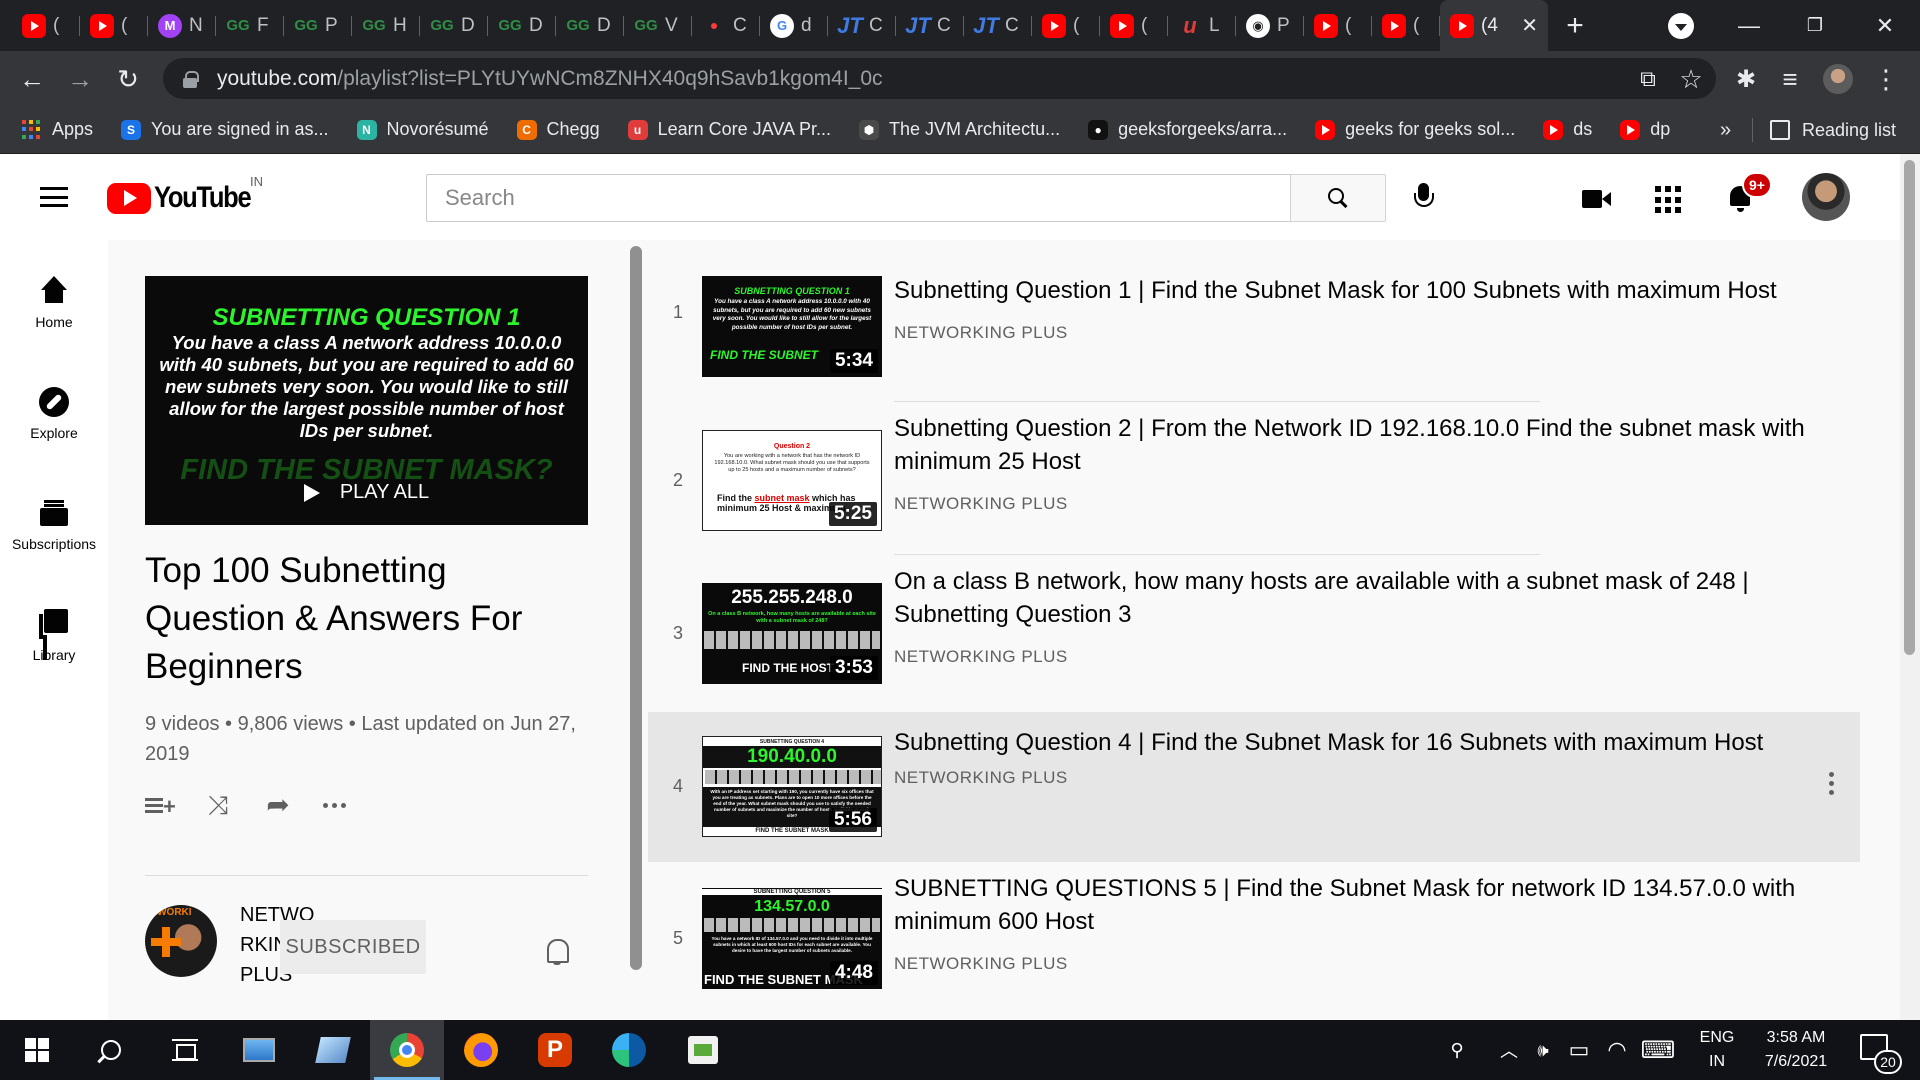 The height and width of the screenshot is (1080, 1920). Describe the element at coordinates (54, 636) in the screenshot. I see `guide-item-library: Library` at that location.